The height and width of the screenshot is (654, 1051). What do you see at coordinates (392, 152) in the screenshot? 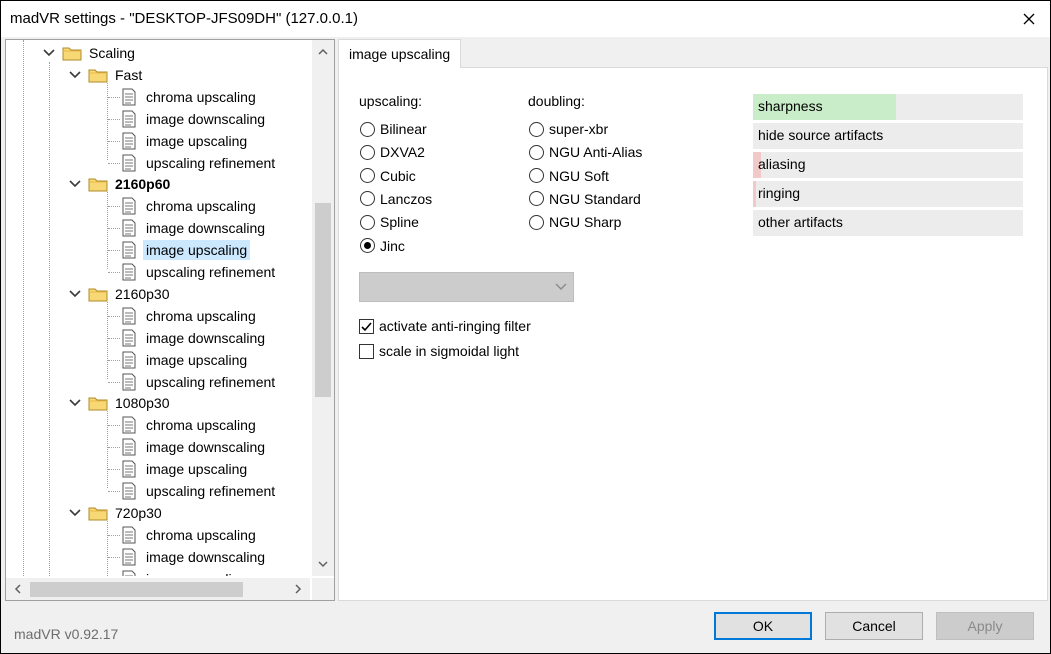
I see `radio-dxva2: DXVA2` at bounding box center [392, 152].